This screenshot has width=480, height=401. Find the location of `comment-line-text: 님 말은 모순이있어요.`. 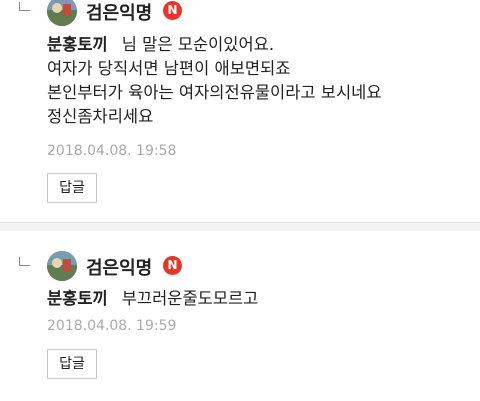

comment-line-text: 님 말은 모순이있어요. is located at coordinates (198, 44).